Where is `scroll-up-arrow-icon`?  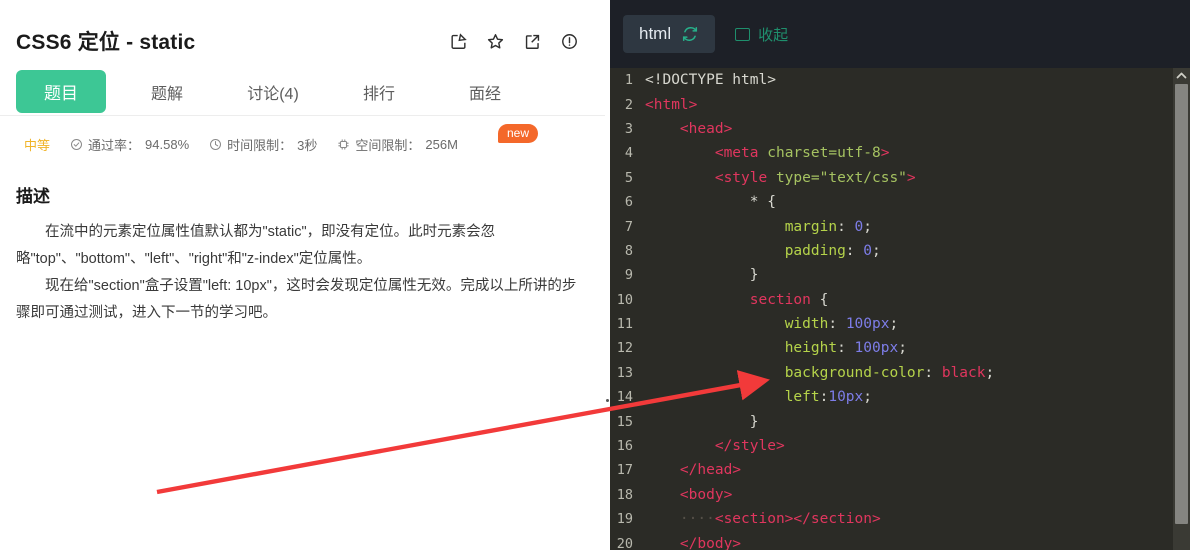 scroll-up-arrow-icon is located at coordinates (1181, 75).